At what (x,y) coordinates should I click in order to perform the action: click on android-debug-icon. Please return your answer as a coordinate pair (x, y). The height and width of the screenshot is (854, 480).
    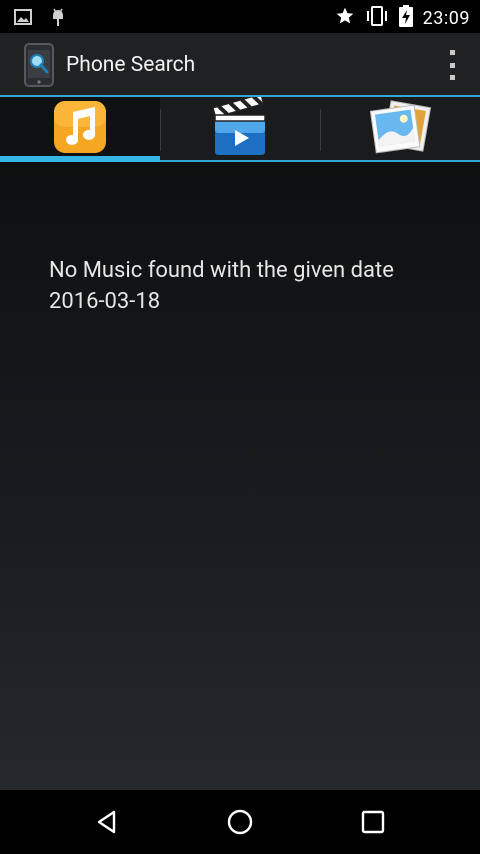
    Looking at the image, I should click on (58, 19).